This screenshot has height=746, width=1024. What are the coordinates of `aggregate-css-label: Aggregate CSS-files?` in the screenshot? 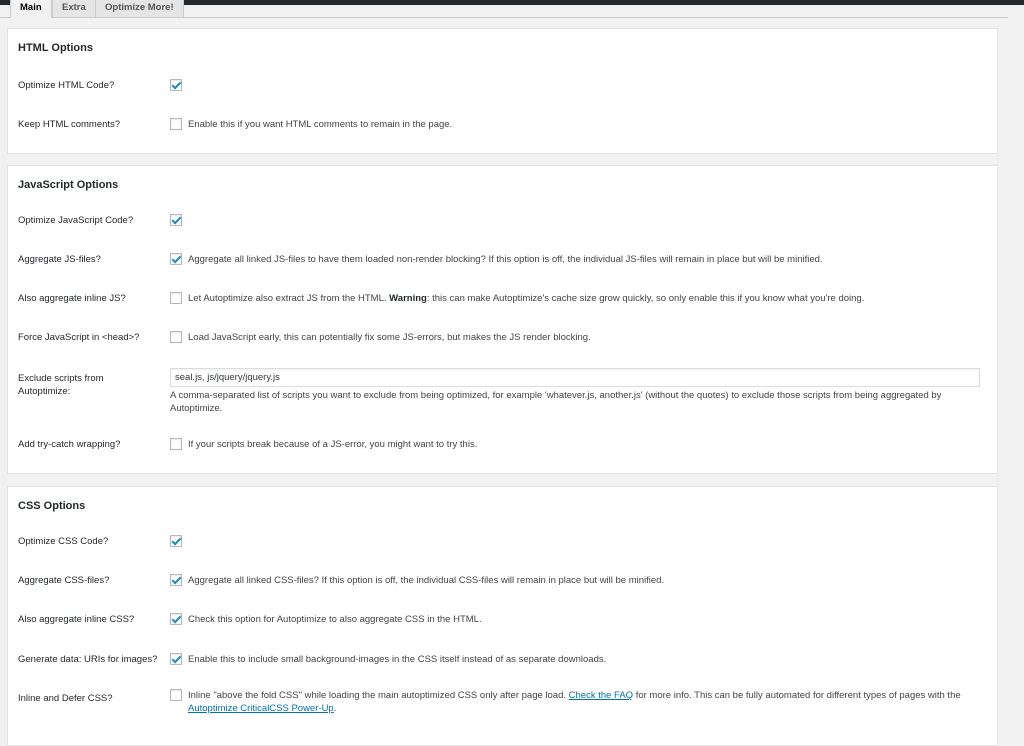 It's located at (64, 580).